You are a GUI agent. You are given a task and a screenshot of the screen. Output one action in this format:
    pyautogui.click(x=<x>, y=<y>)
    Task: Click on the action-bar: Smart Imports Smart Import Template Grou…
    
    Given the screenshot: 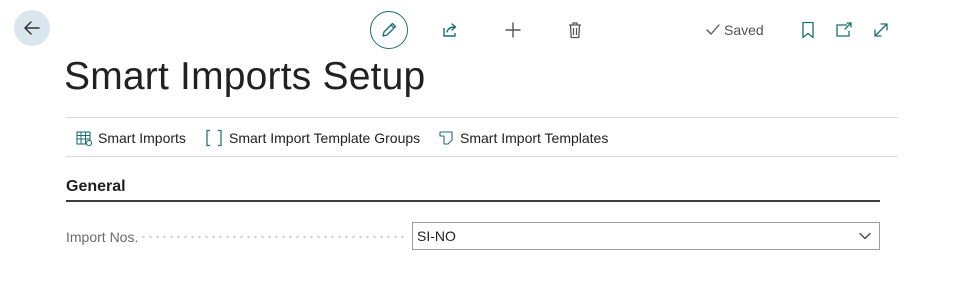 What is the action you would take?
    pyautogui.click(x=482, y=137)
    